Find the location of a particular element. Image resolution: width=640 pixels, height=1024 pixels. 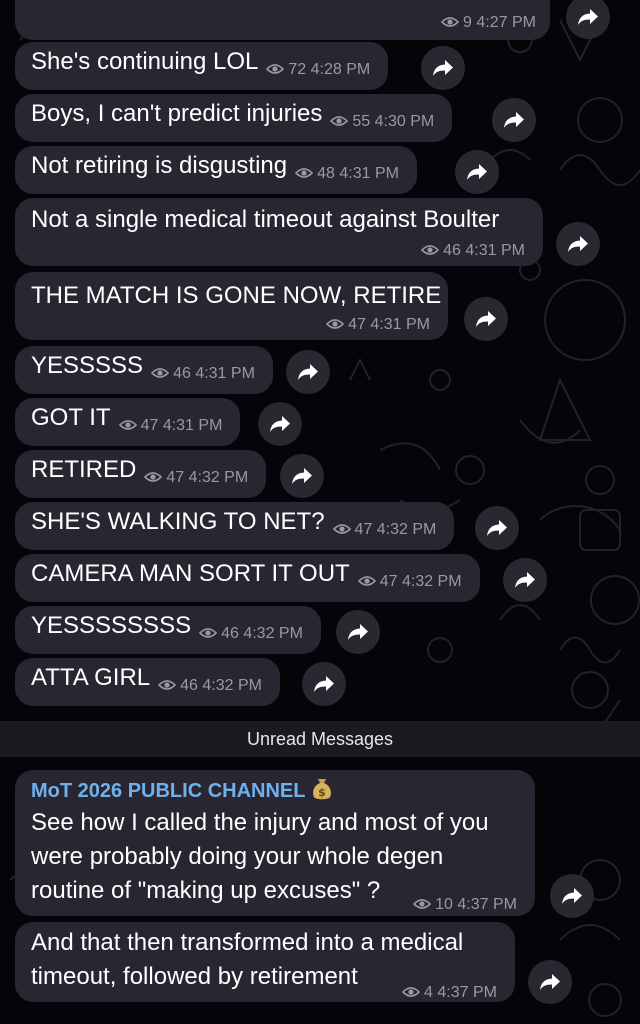

message-text: YESSSSSSSS is located at coordinates (111, 625).